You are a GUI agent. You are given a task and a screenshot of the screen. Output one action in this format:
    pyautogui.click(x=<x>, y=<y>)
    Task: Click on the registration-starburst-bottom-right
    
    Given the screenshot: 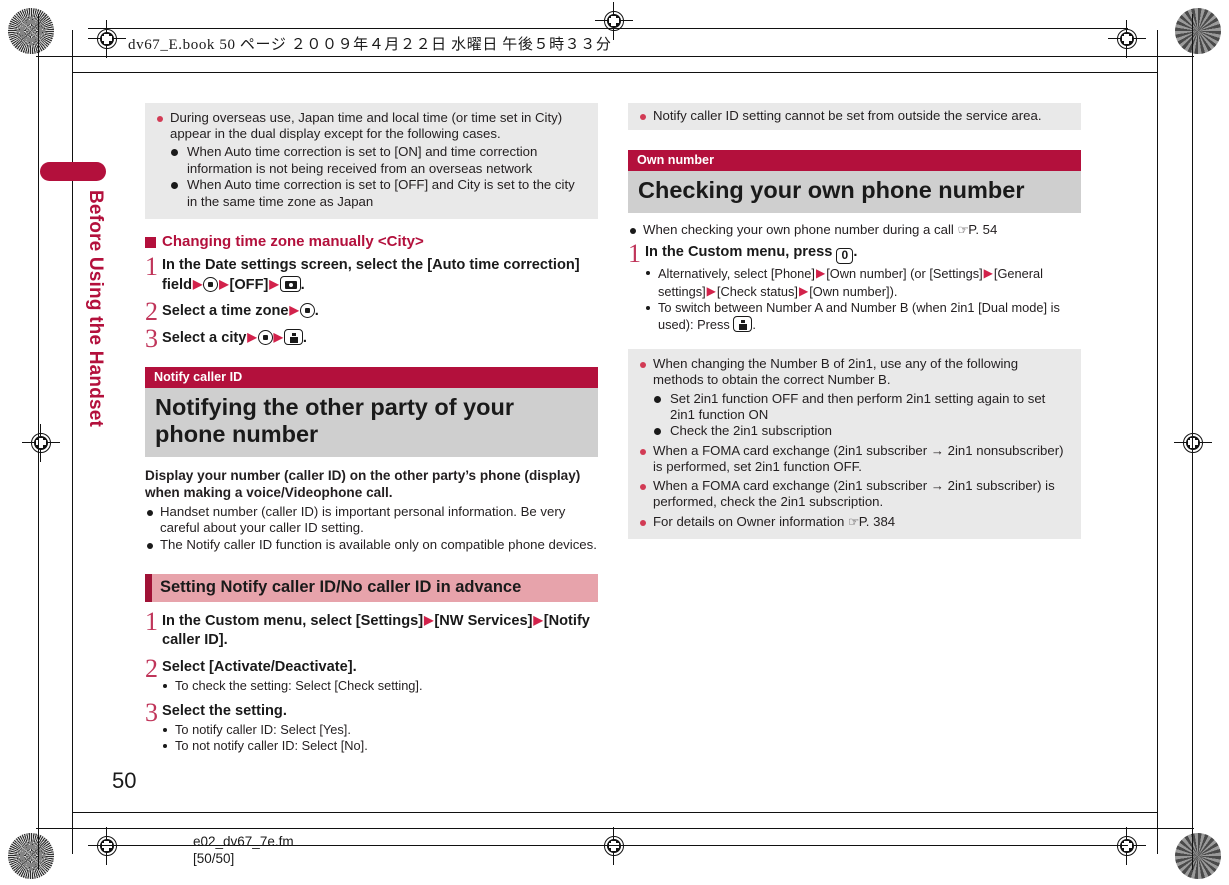 What is the action you would take?
    pyautogui.click(x=1198, y=856)
    